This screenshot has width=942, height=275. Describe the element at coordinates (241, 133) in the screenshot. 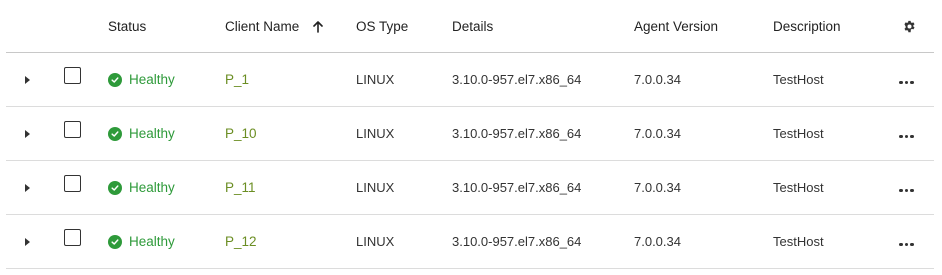

I see `client-name-link: P_10` at that location.